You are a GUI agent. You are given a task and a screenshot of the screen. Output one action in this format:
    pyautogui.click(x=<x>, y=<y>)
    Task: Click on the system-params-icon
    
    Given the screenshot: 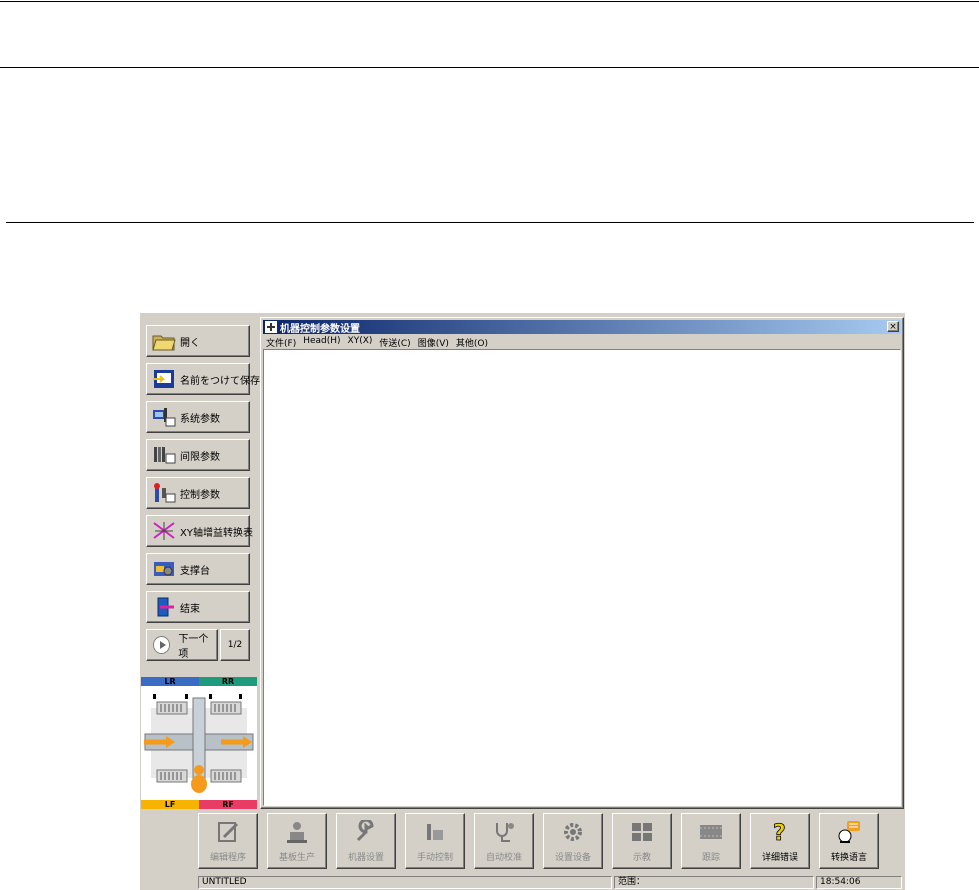 What is the action you would take?
    pyautogui.click(x=164, y=417)
    